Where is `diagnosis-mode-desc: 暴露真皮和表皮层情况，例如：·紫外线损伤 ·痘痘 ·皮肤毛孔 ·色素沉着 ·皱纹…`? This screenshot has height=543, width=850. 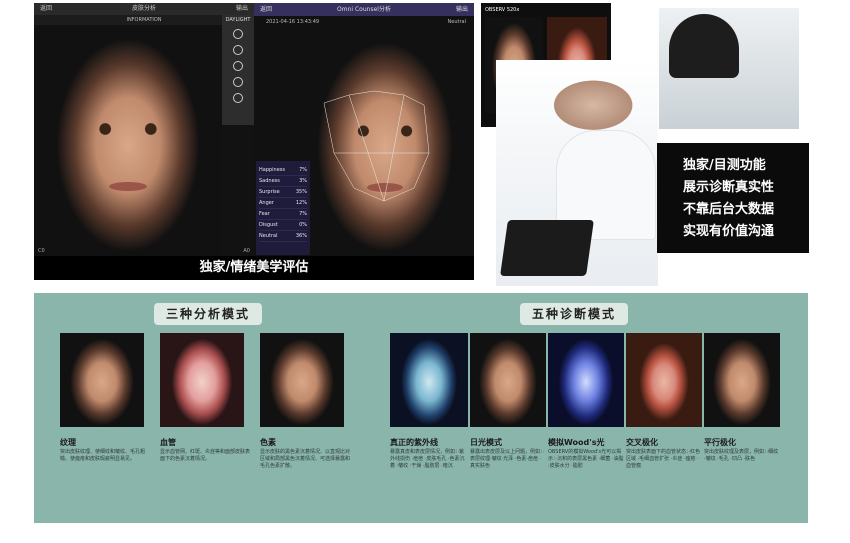
diagnosis-mode-desc: 暴露真皮和表皮层情况，例如：·紫外线损伤 ·痘痘 ·皮肤毛孔 ·色素沉着 ·皱纹… is located at coordinates (427, 459).